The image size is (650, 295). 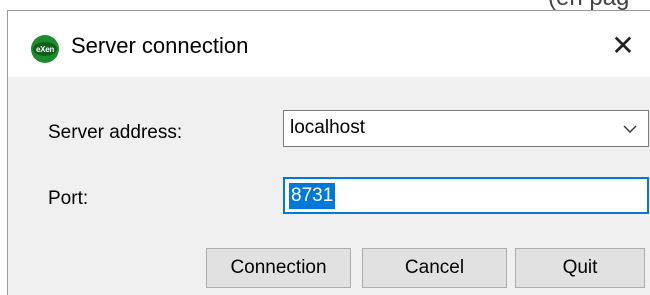 What do you see at coordinates (327, 127) in the screenshot?
I see `server-address-value: localhost` at bounding box center [327, 127].